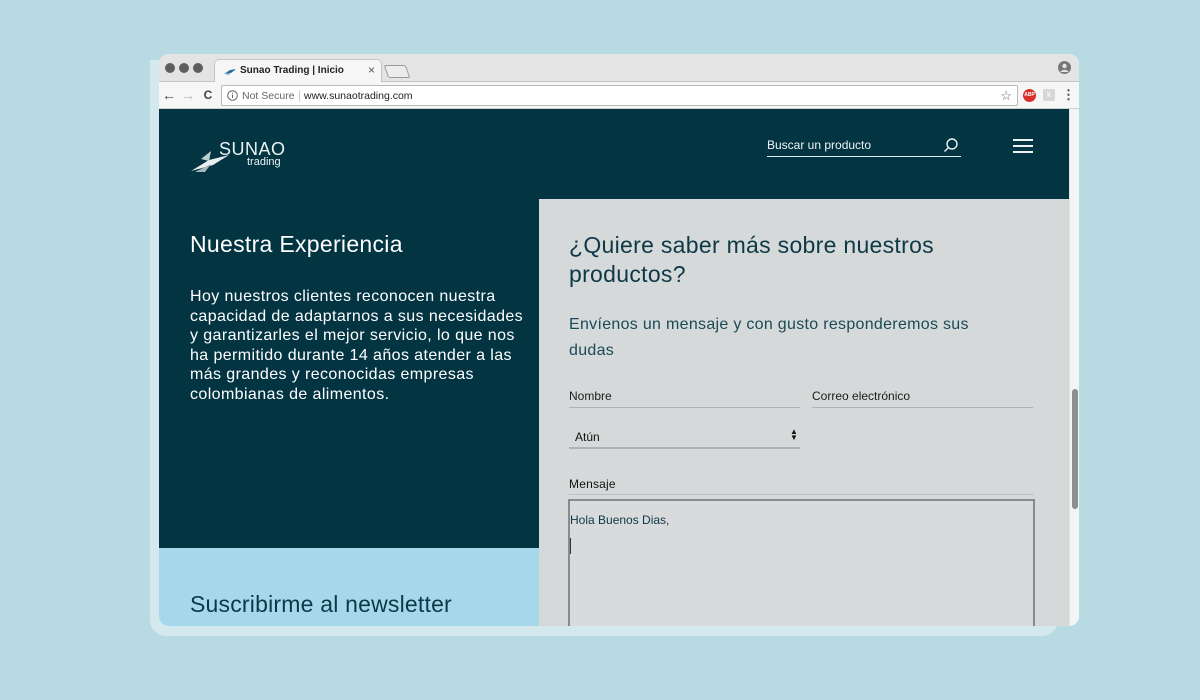  What do you see at coordinates (239, 158) in the screenshot?
I see `sunao-logo: SUNAO trading` at bounding box center [239, 158].